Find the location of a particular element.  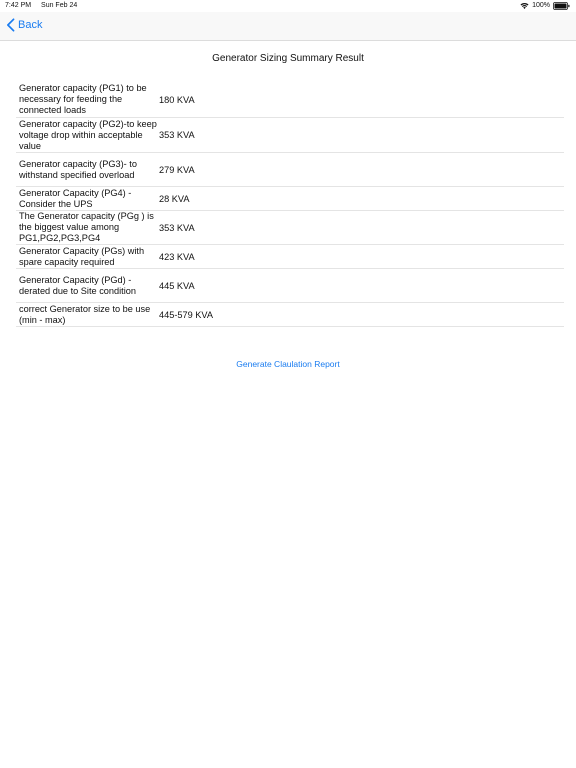

chevron-left-icon is located at coordinates (11, 25).